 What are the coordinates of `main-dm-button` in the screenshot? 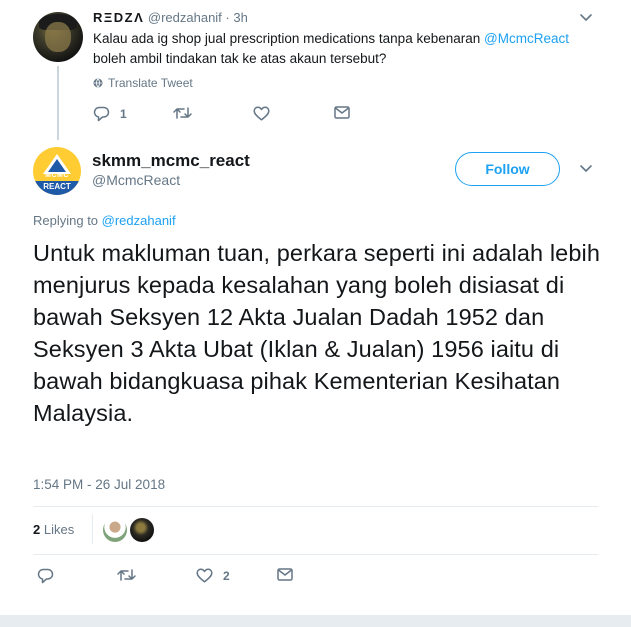 It's located at (285, 574).